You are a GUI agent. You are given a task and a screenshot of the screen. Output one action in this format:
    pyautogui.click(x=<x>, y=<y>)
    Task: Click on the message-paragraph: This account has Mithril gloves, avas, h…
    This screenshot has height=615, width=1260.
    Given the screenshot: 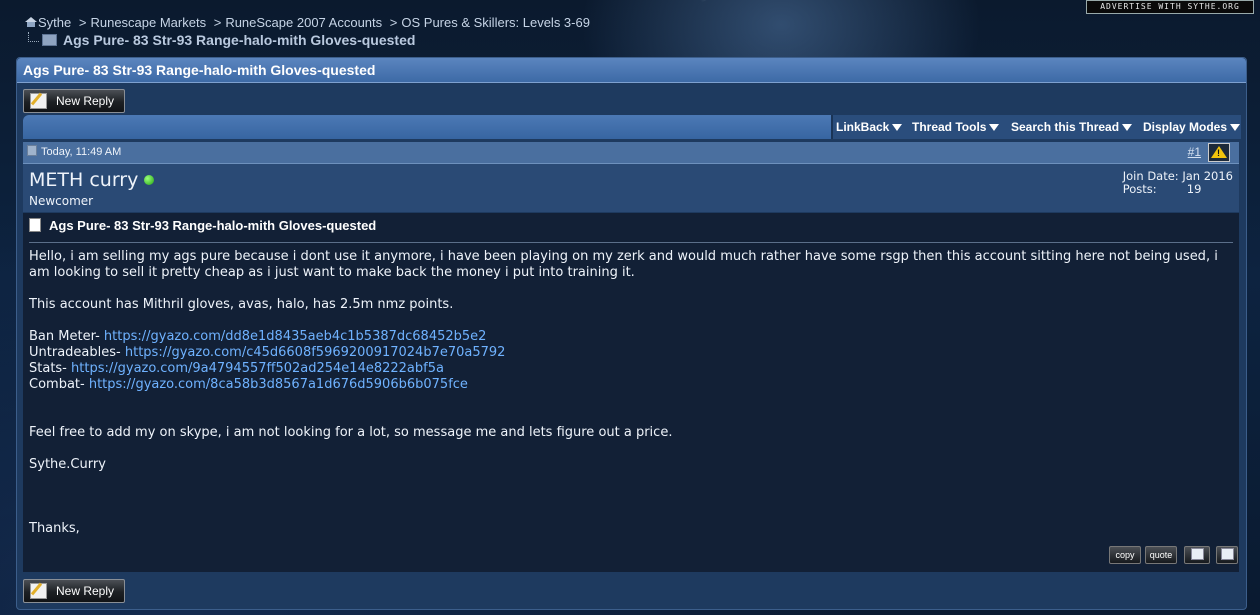 What is the action you would take?
    pyautogui.click(x=241, y=304)
    